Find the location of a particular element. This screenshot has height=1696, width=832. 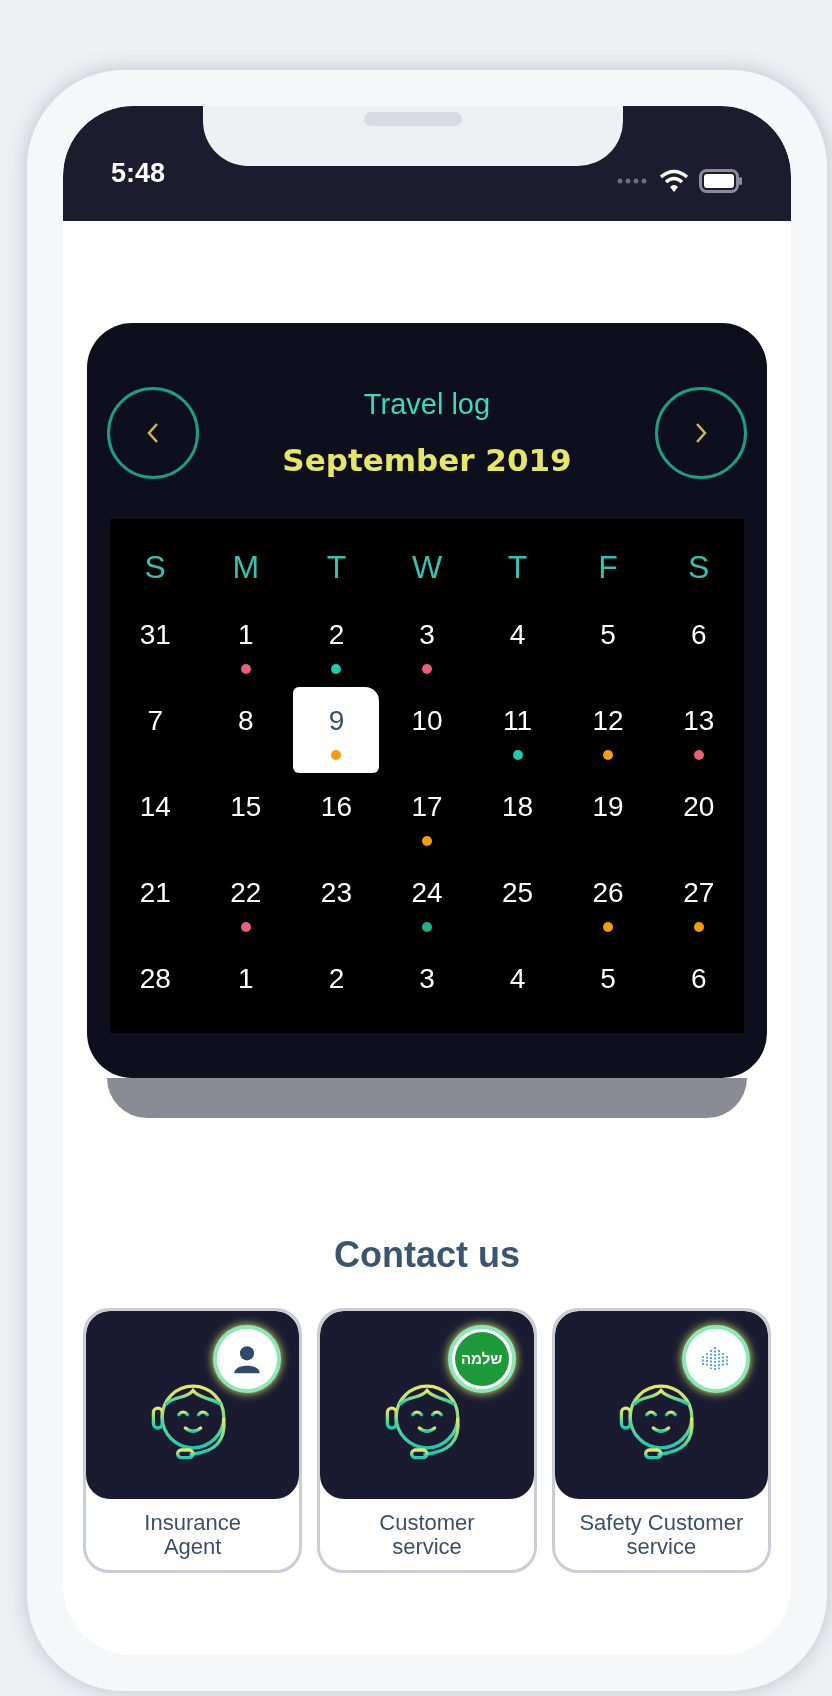

section-title: Contact us is located at coordinates (427, 1255).